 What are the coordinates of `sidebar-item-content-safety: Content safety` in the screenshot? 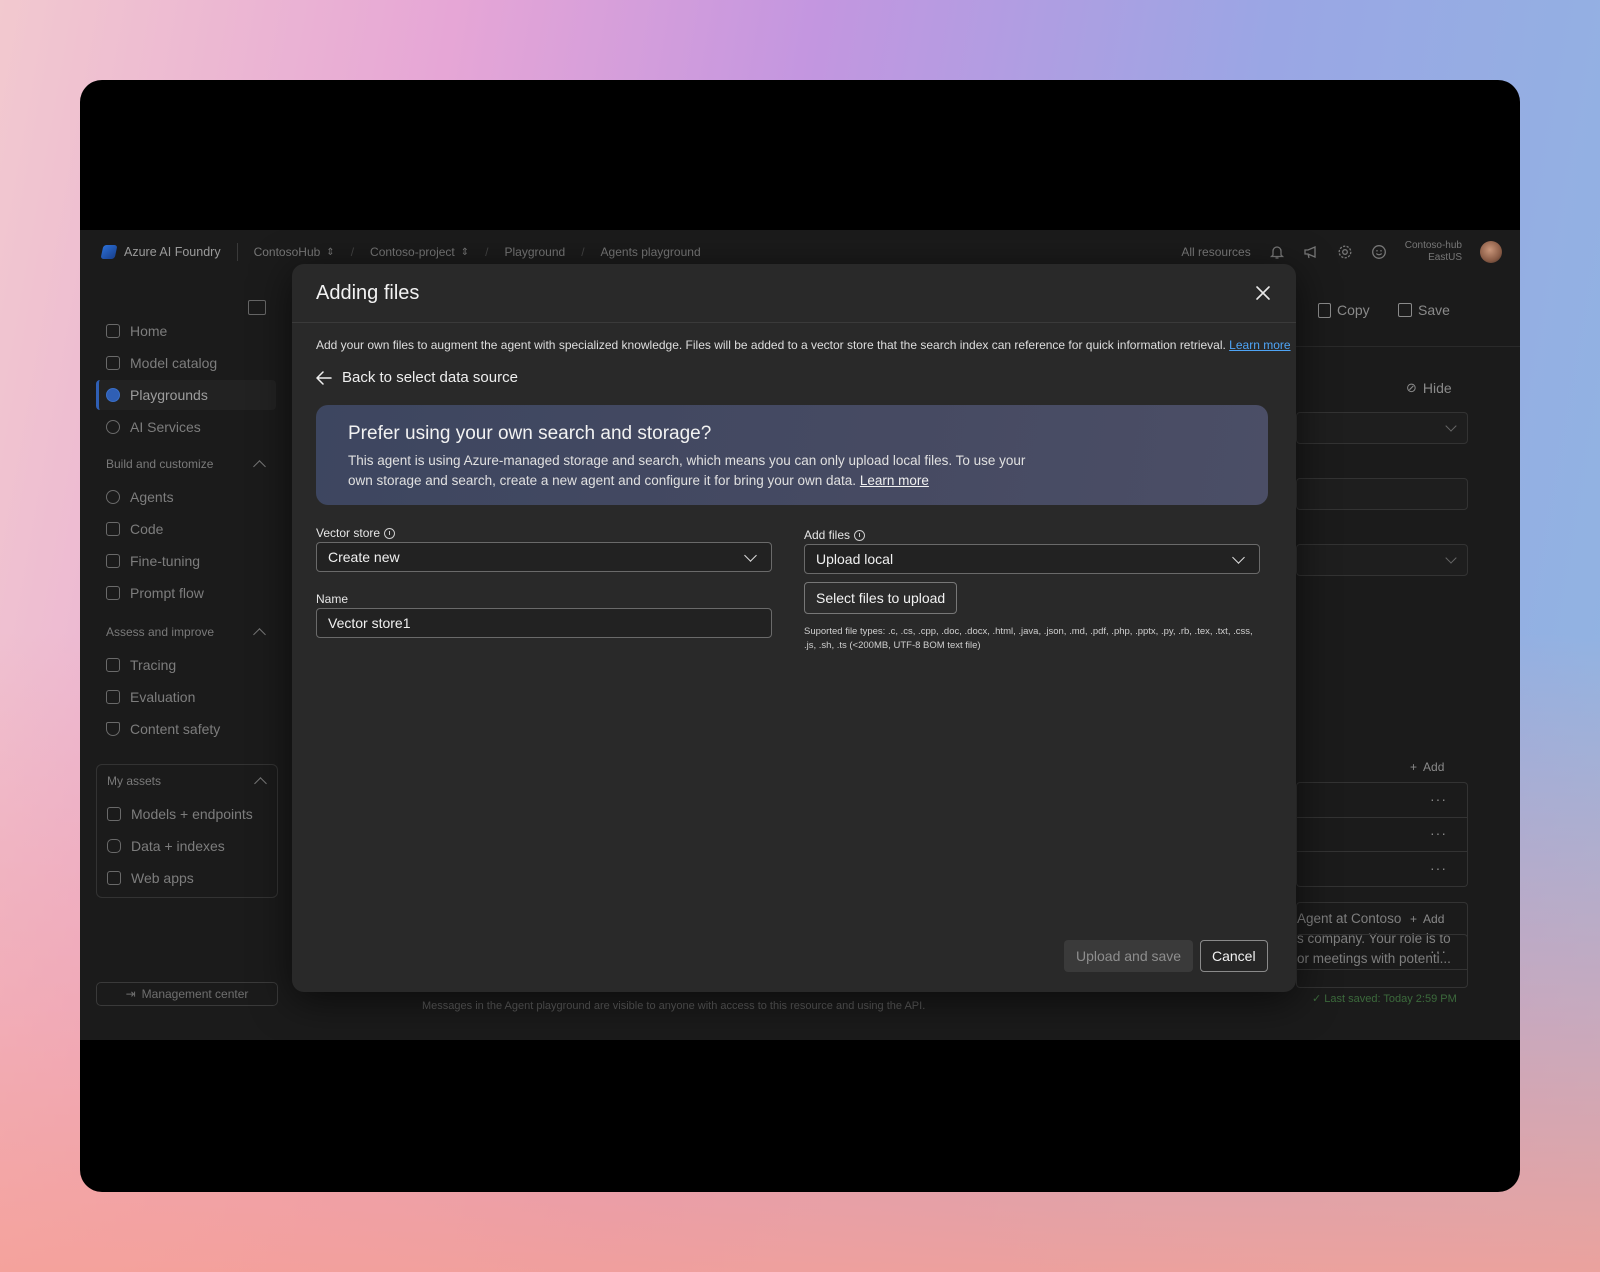 It's located at (186, 729).